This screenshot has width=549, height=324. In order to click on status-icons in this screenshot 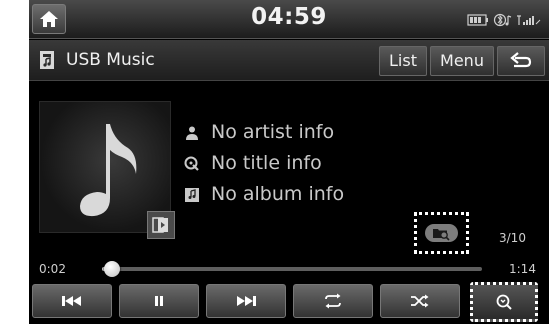, I will do `click(506, 20)`.